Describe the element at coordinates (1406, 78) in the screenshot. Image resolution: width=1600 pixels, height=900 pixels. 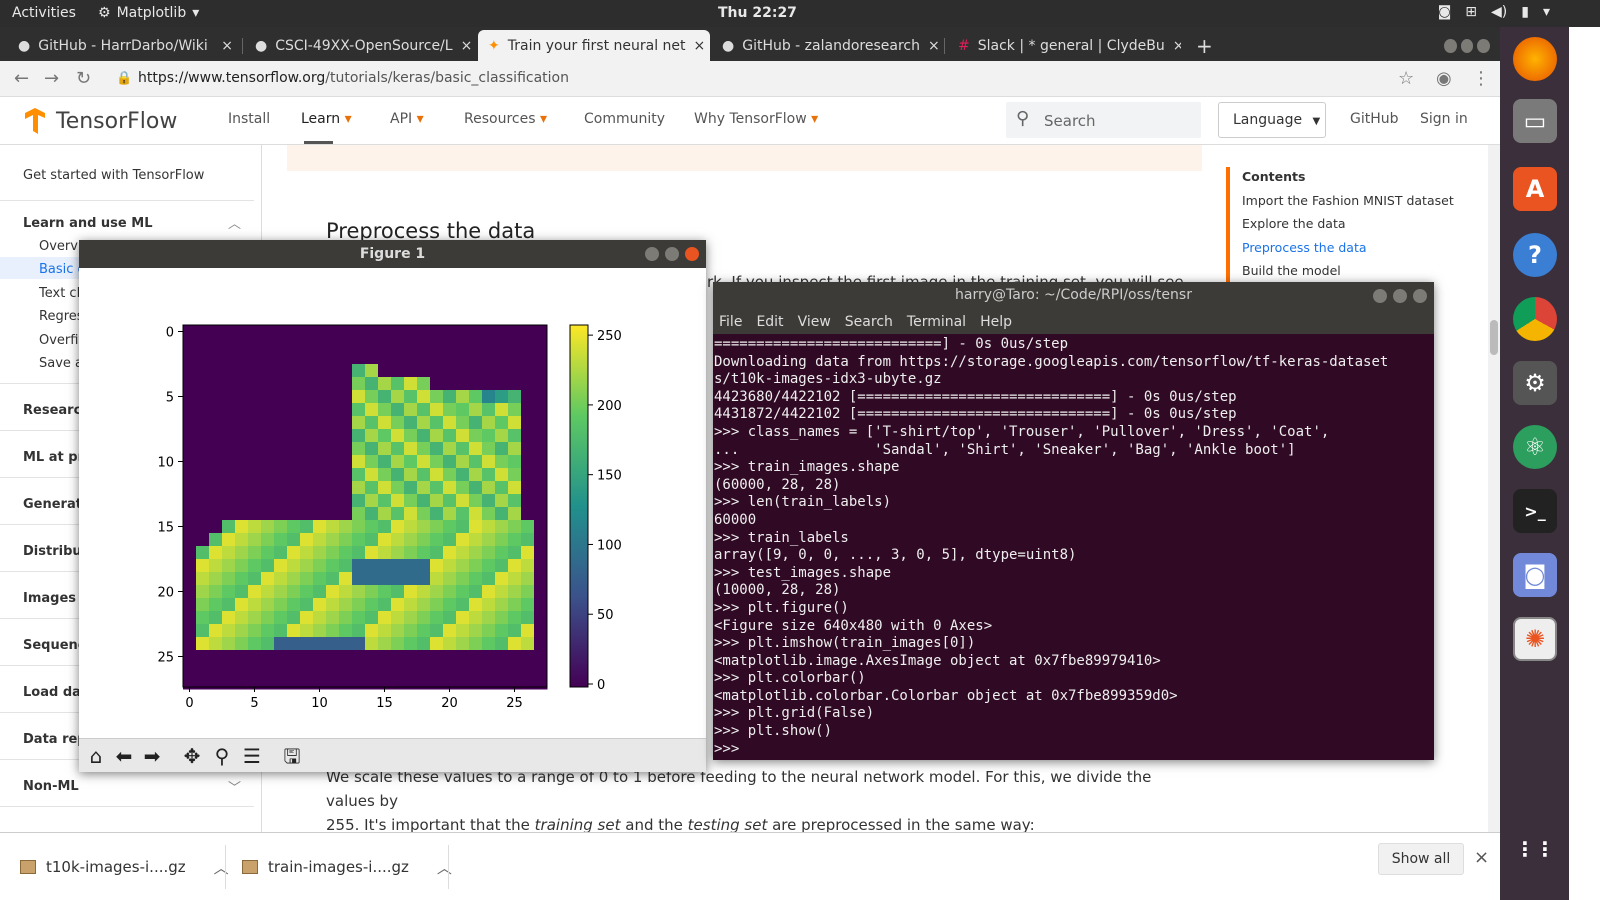
I see `bookmark-star-icon: ☆` at that location.